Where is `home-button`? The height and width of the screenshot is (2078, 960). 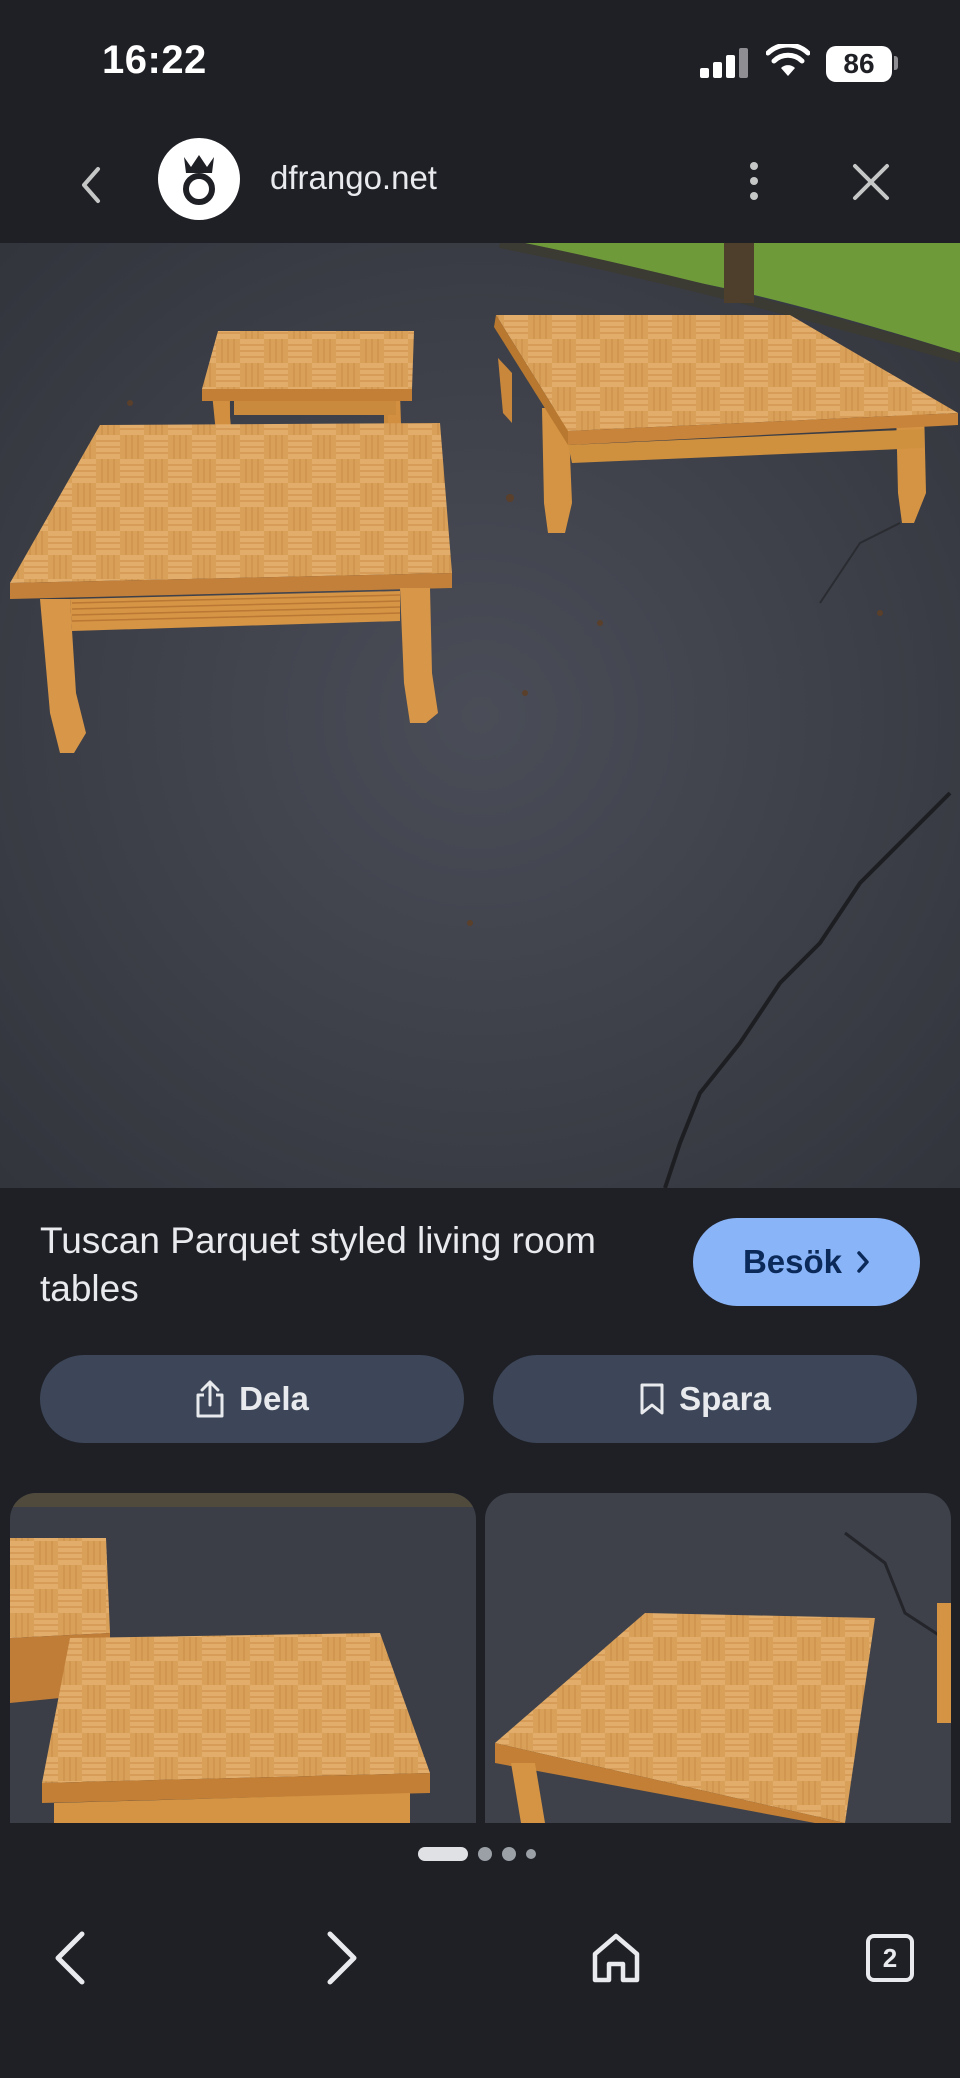 home-button is located at coordinates (616, 1958).